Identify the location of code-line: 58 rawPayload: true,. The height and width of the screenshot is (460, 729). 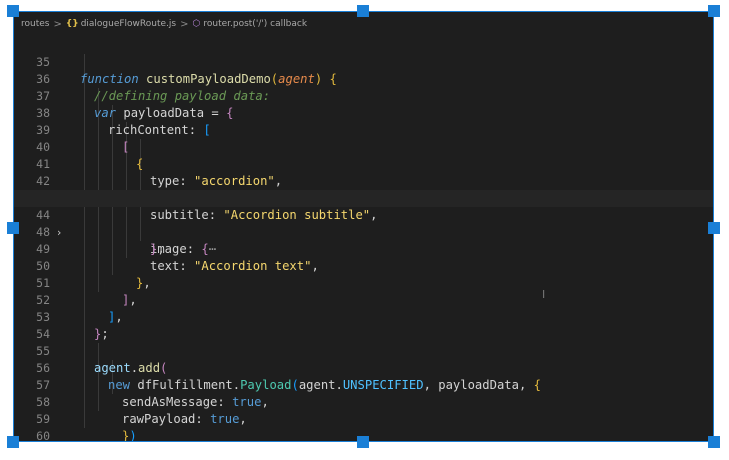
(363, 401).